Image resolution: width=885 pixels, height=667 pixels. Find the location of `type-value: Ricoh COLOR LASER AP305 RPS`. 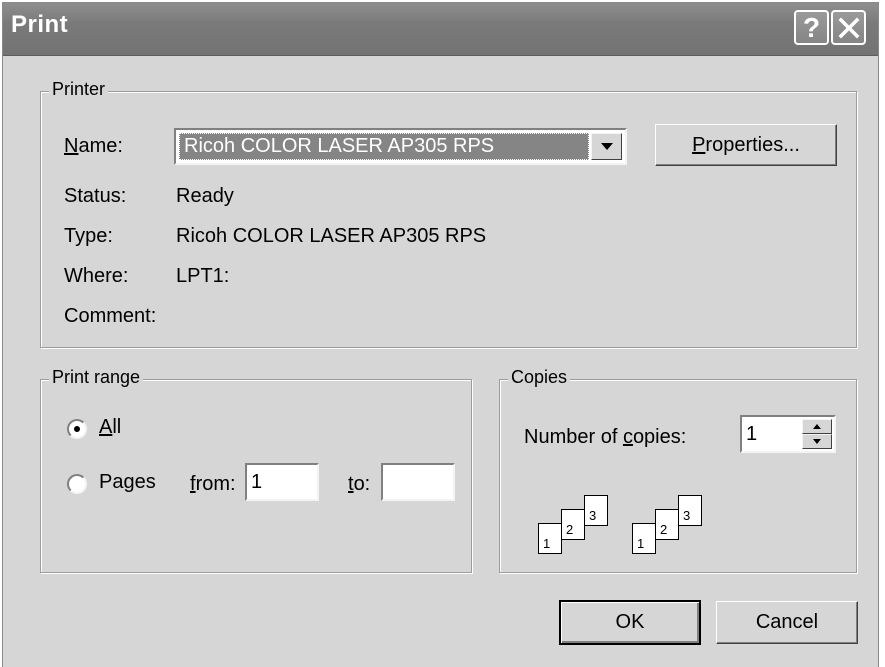

type-value: Ricoh COLOR LASER AP305 RPS is located at coordinates (331, 236).